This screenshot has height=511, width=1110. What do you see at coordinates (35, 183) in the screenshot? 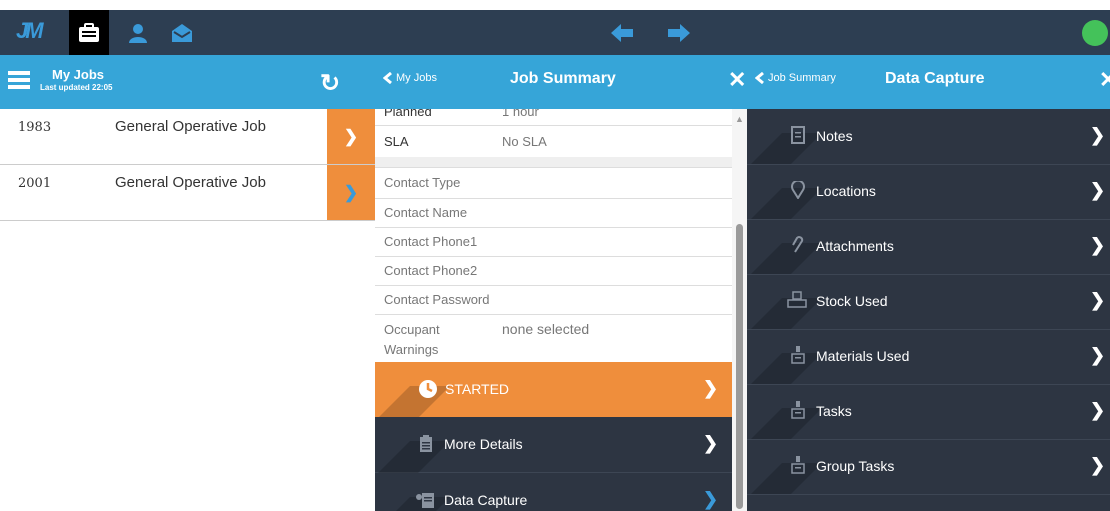
I see `job-number: 2001` at bounding box center [35, 183].